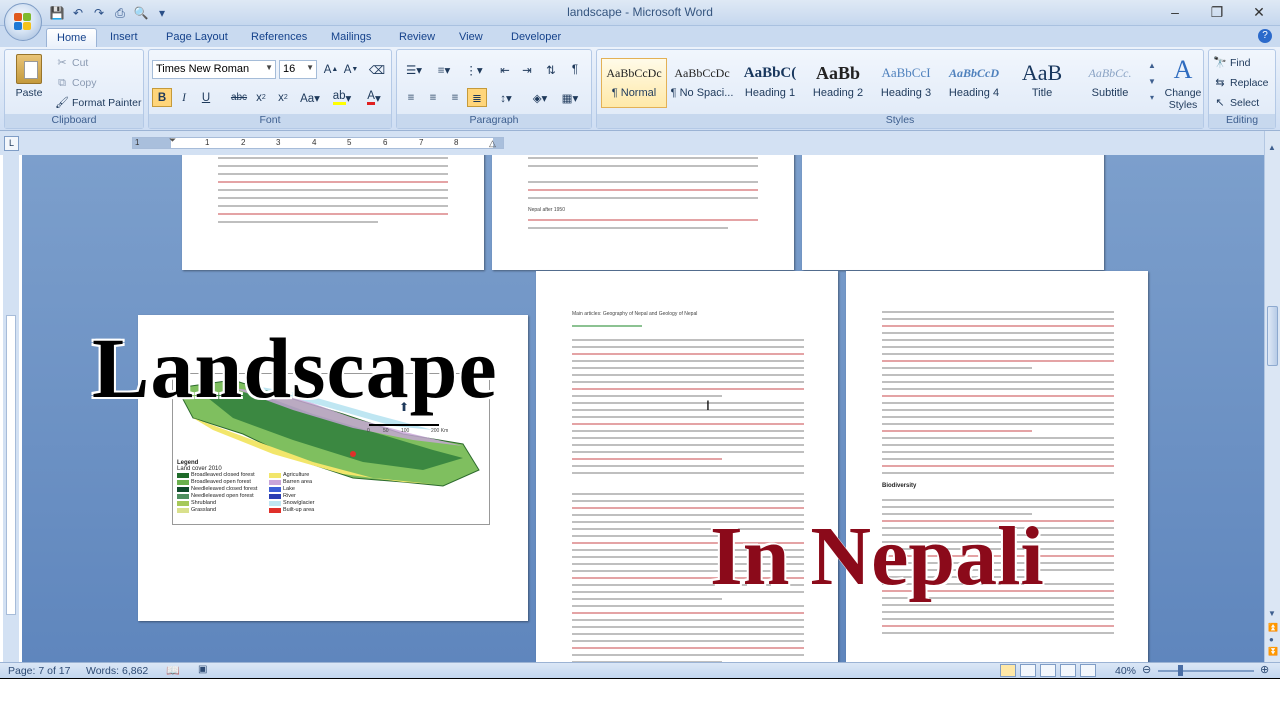 This screenshot has height=720, width=1280. What do you see at coordinates (374, 97) in the screenshot?
I see `font-color-button: A ▾` at bounding box center [374, 97].